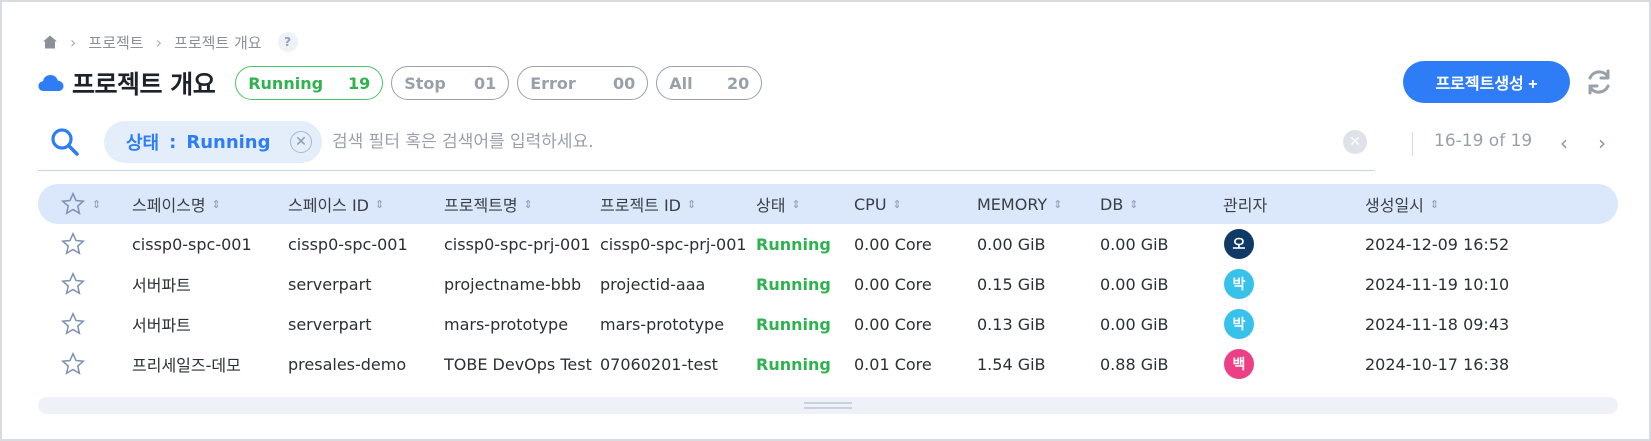  Describe the element at coordinates (336, 204) in the screenshot. I see `header-space-id: 스페이스 ID ⇕` at that location.